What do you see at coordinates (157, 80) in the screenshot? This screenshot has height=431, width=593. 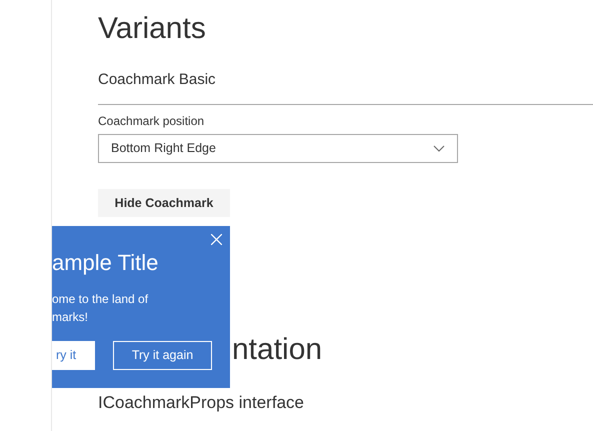 I see `example-title: Coachmark Basic` at bounding box center [157, 80].